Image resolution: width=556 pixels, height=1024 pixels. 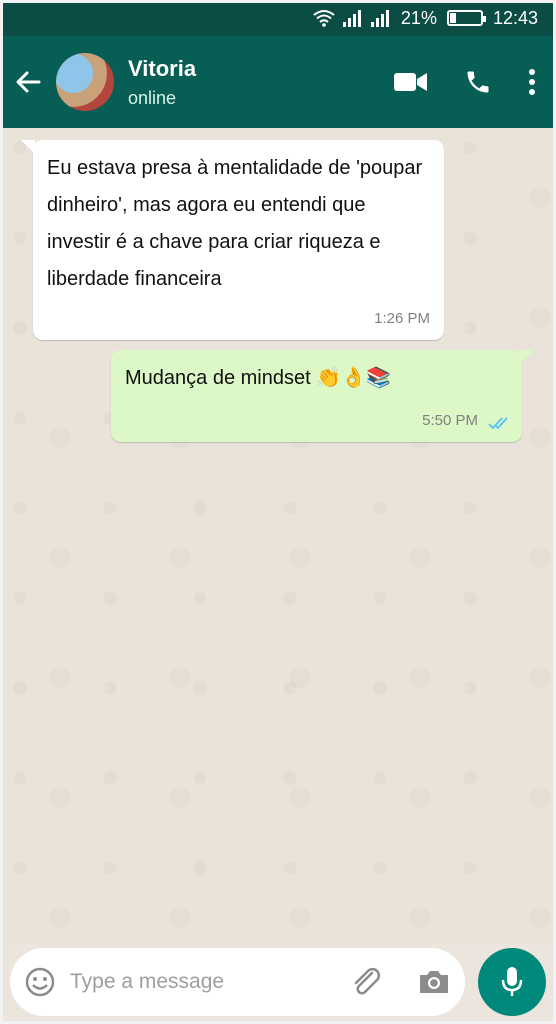 I want to click on battery-percent: 21%, so click(x=418, y=17).